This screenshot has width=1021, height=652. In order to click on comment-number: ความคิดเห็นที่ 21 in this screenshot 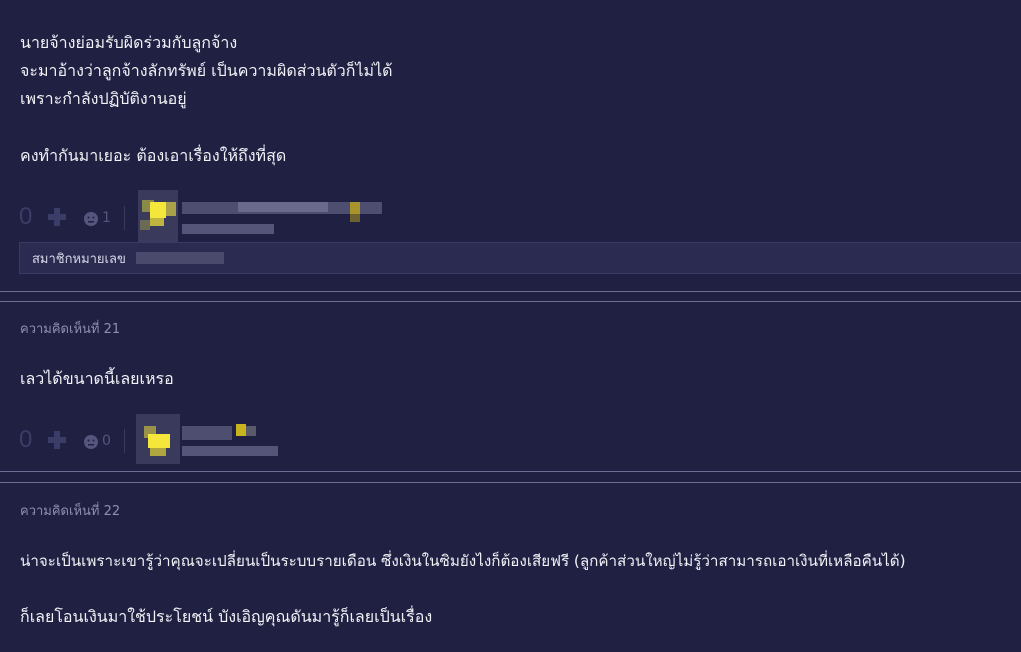, I will do `click(70, 328)`.